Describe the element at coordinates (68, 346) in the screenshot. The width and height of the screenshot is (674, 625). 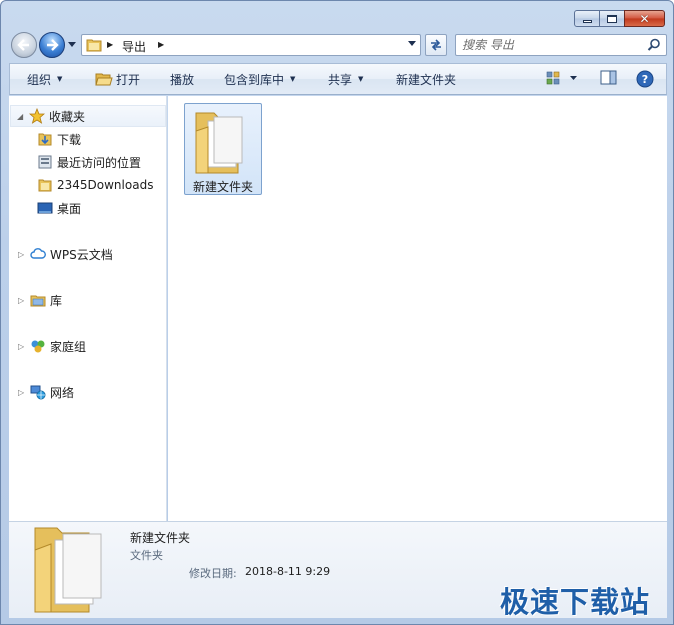
I see `tree-item-label: 家庭组` at that location.